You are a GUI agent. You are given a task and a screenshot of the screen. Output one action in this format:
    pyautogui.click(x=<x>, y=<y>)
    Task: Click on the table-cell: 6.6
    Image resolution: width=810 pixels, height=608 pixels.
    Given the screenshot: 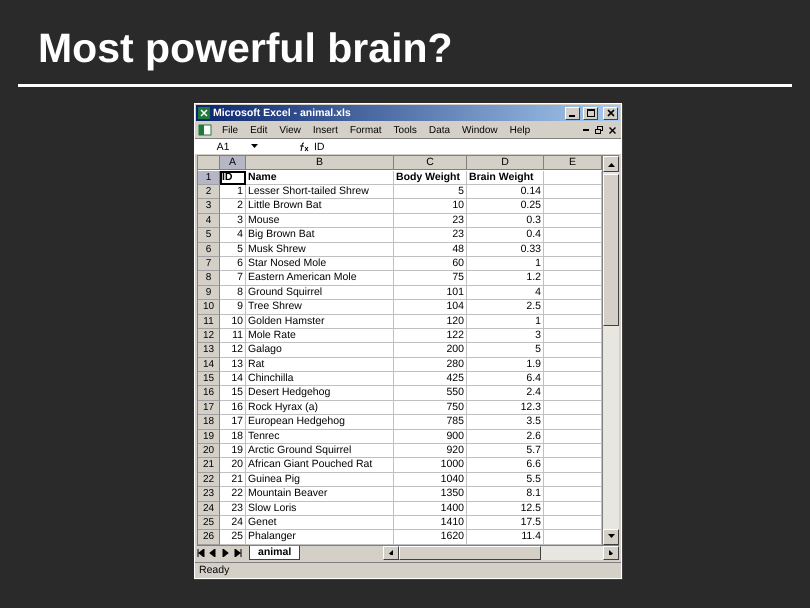 What is the action you would take?
    pyautogui.click(x=505, y=465)
    